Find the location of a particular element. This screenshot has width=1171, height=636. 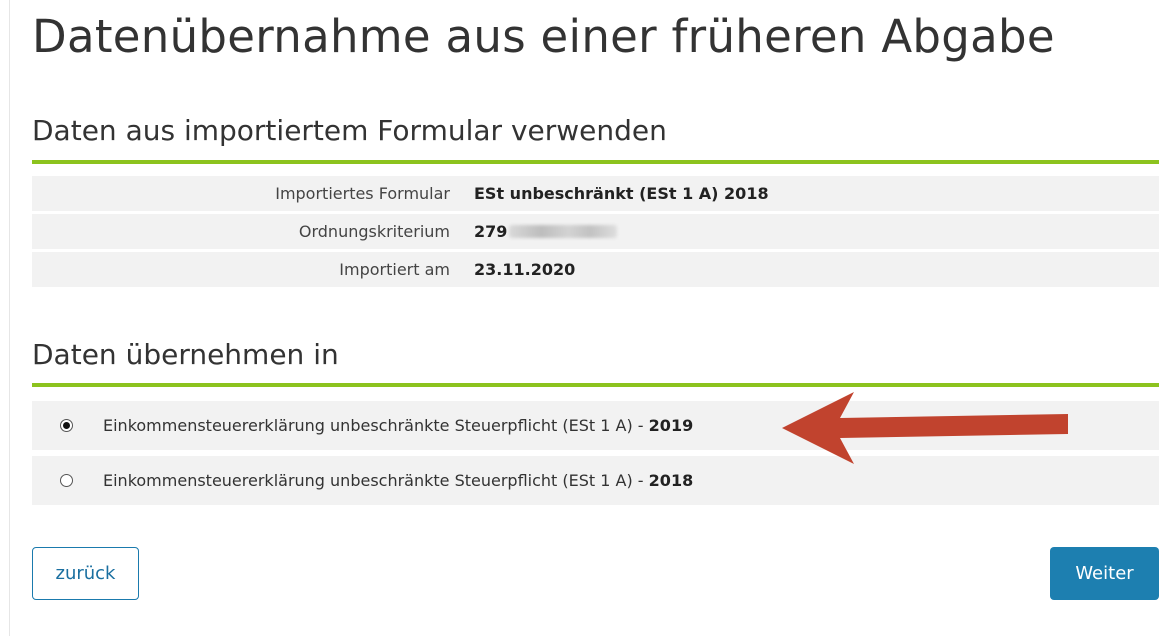

import-section-divider is located at coordinates (595, 162).